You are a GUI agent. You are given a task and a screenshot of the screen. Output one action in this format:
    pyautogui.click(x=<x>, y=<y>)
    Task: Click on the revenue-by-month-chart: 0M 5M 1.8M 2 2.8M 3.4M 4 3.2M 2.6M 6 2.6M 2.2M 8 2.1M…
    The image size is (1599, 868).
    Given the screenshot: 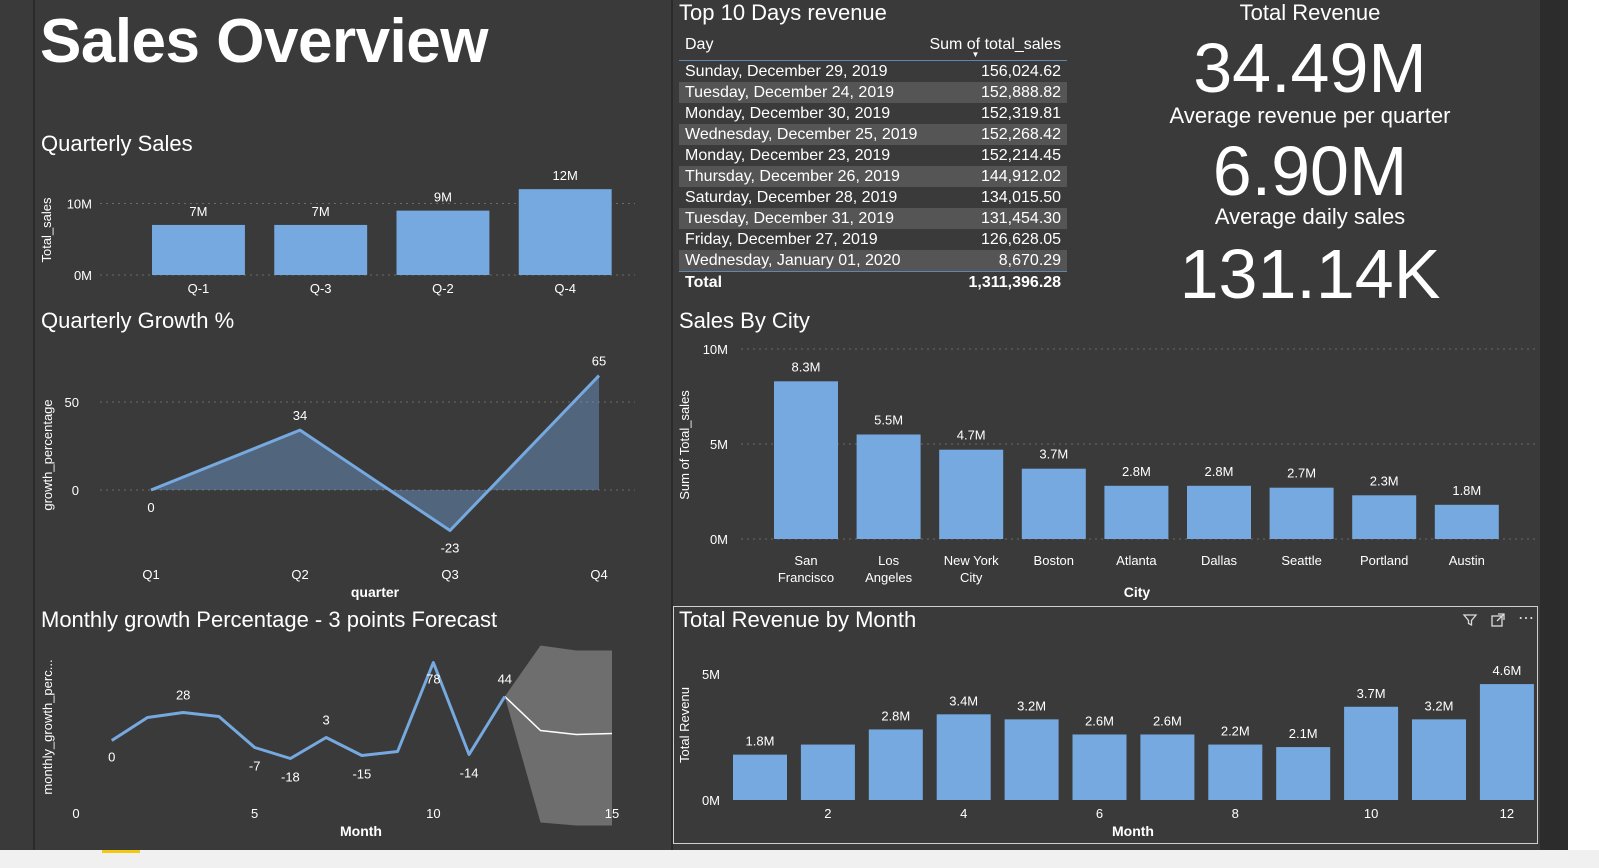 What is the action you would take?
    pyautogui.click(x=1108, y=742)
    